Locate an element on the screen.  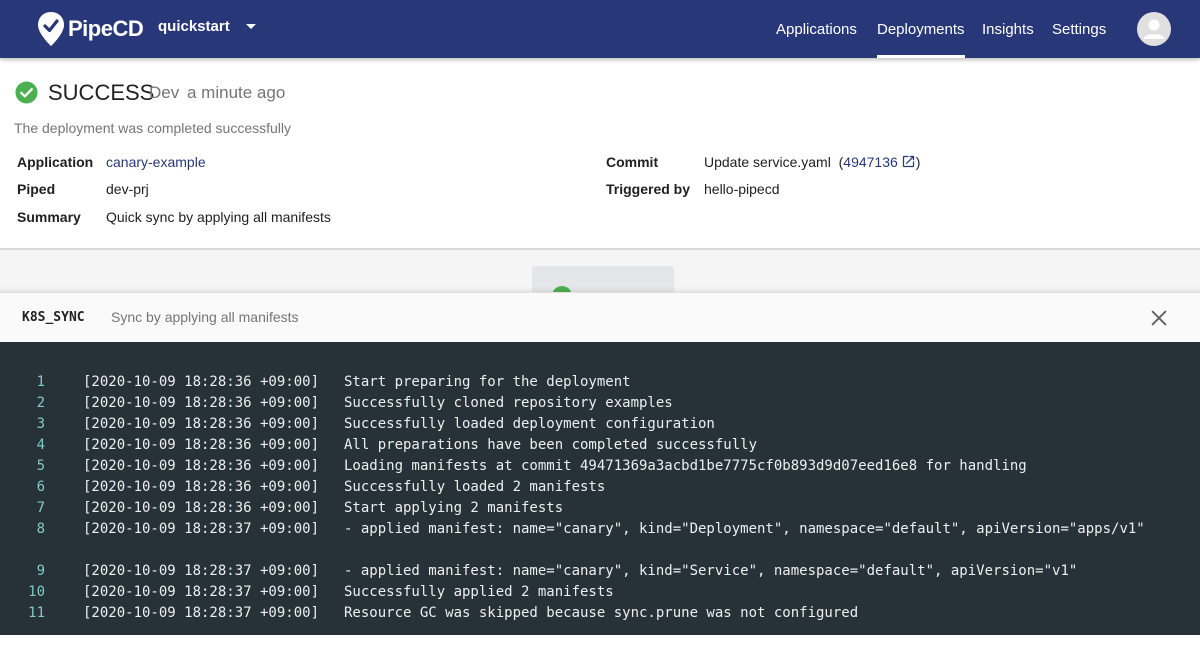
deployment-status: SUCCESS is located at coordinates (101, 92).